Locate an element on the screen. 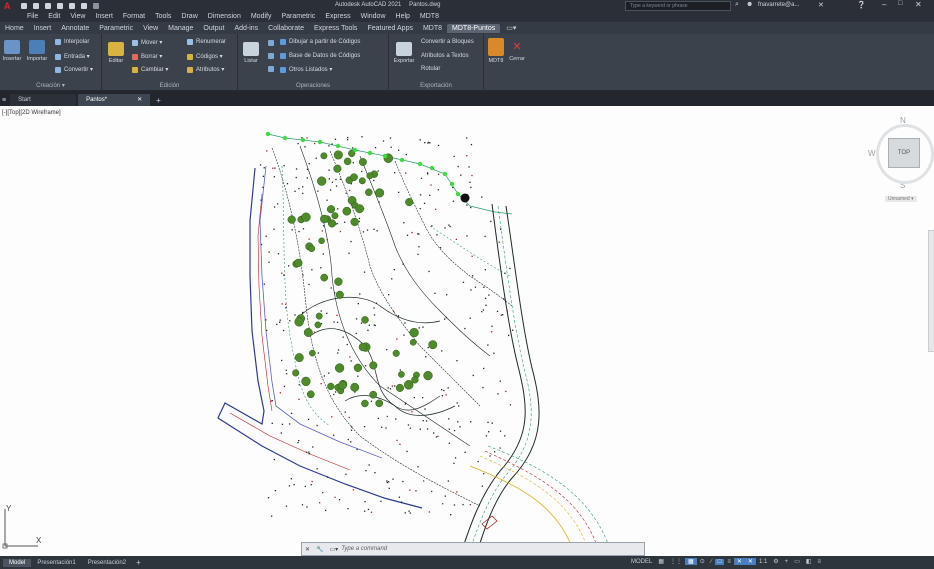 The width and height of the screenshot is (934, 569). save-icon is located at coordinates (47, 5).